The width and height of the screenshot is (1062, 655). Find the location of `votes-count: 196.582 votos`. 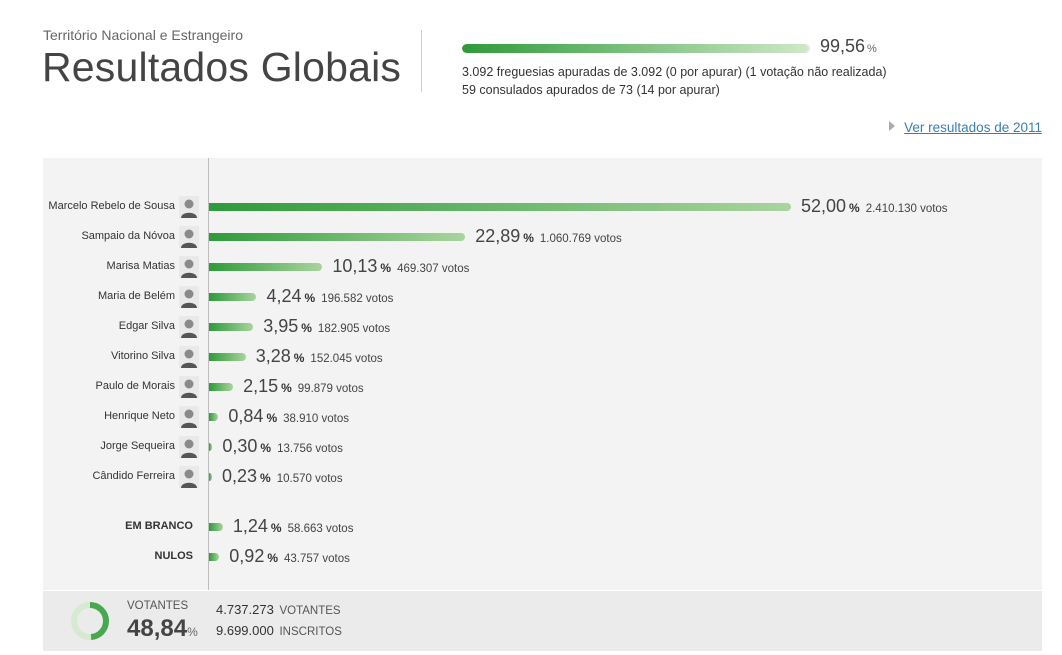

votes-count: 196.582 votos is located at coordinates (357, 299).